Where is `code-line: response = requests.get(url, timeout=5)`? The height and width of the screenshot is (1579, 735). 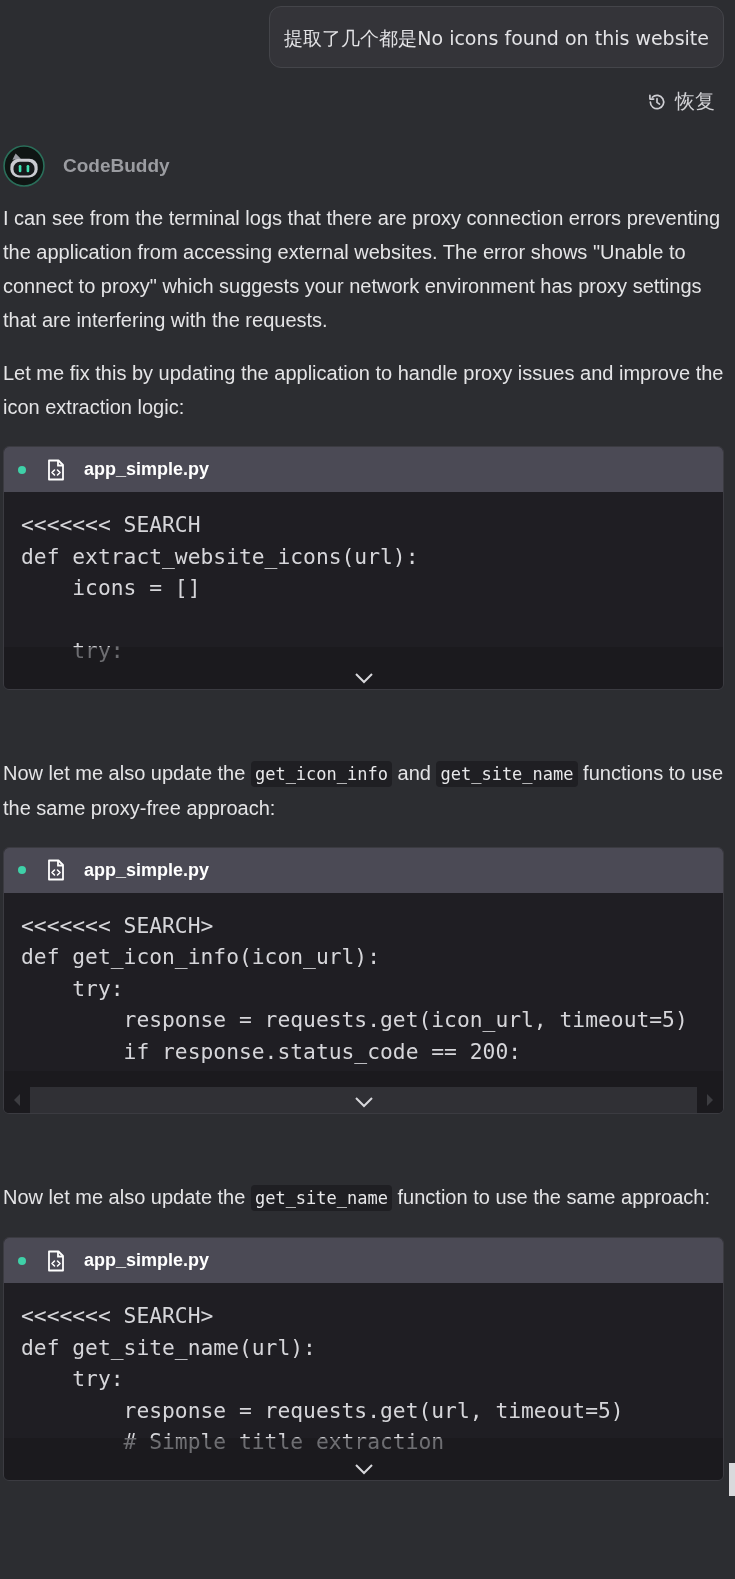 code-line: response = requests.get(url, timeout=5) is located at coordinates (373, 1410).